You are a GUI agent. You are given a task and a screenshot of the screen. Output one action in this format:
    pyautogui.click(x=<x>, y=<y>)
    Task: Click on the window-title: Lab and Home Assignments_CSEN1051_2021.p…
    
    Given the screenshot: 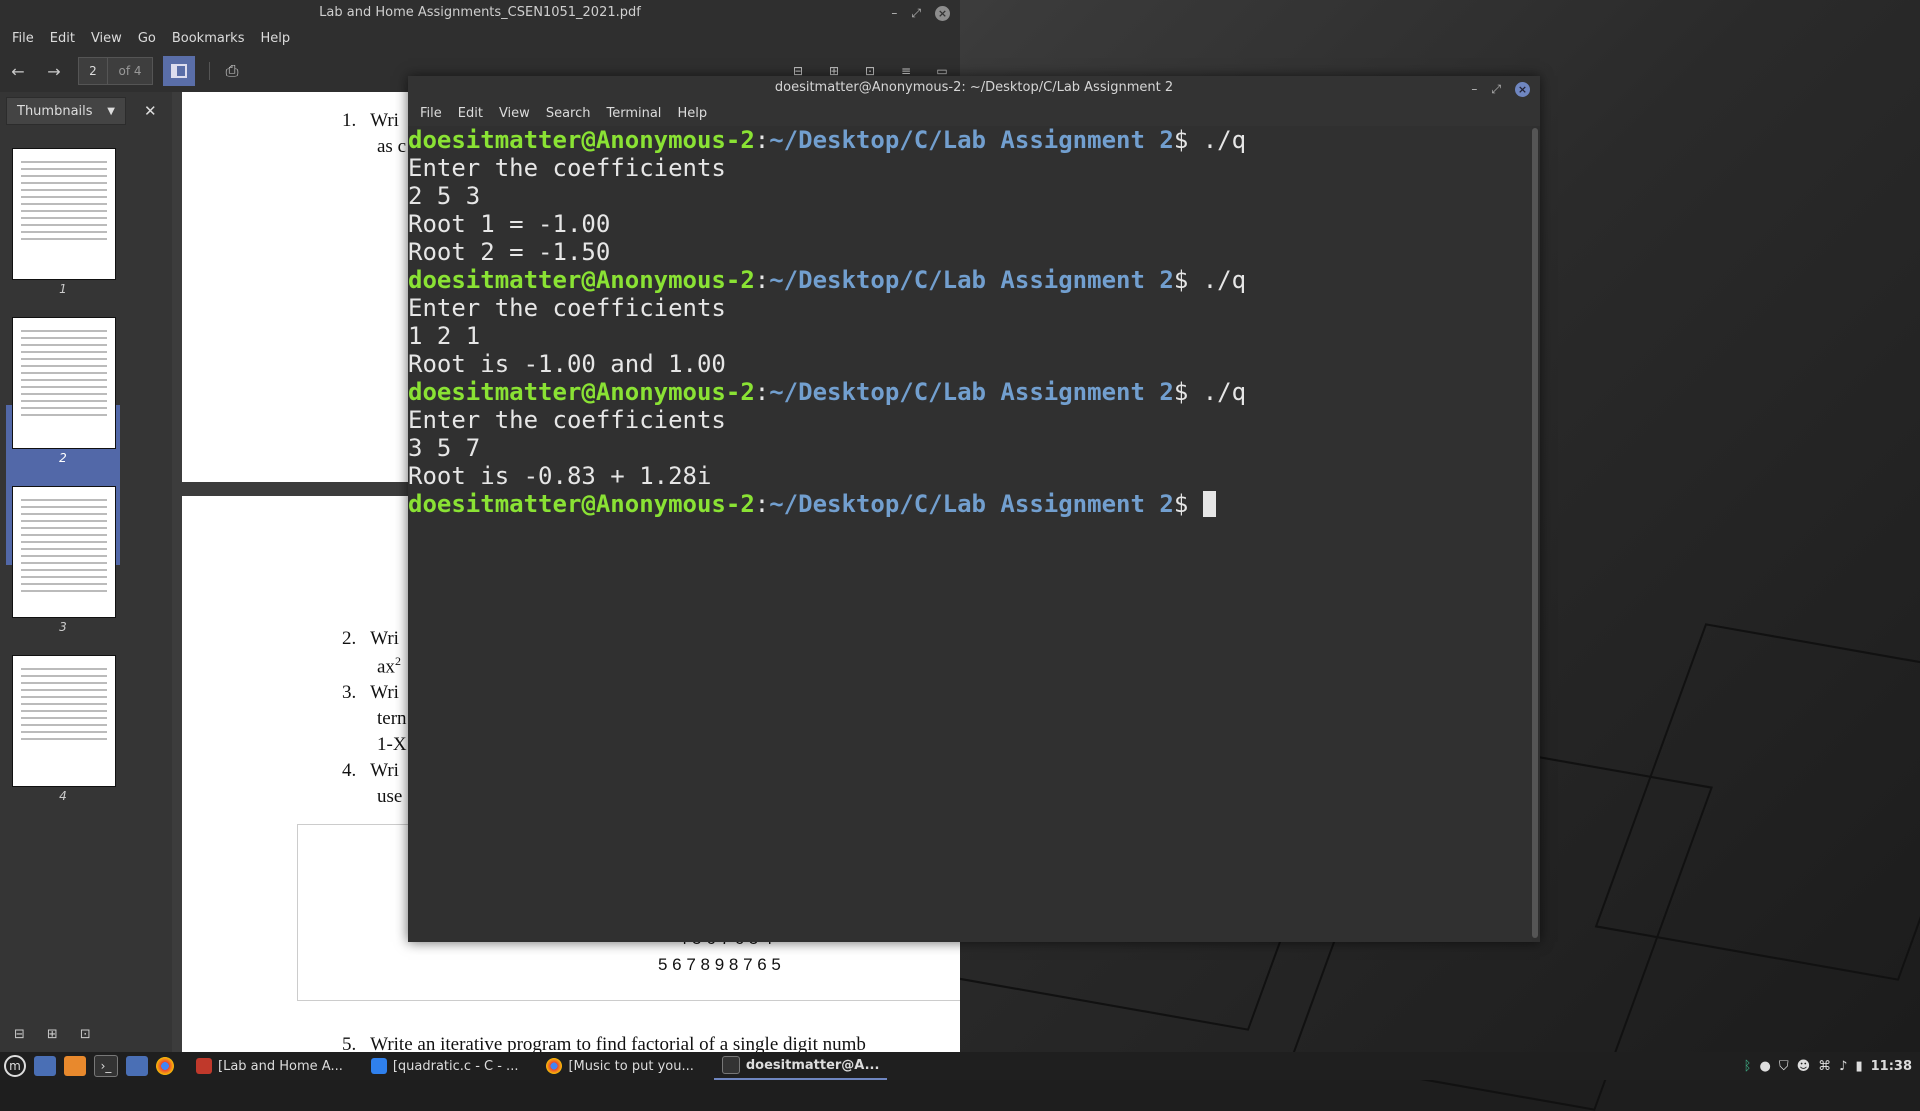 What is the action you would take?
    pyautogui.click(x=480, y=12)
    